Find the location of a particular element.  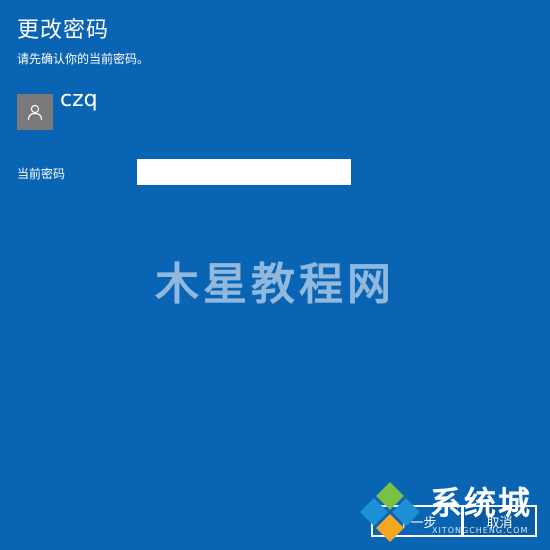

site-logo: 系统城 XITONGCHENG.COM is located at coordinates (453, 513).